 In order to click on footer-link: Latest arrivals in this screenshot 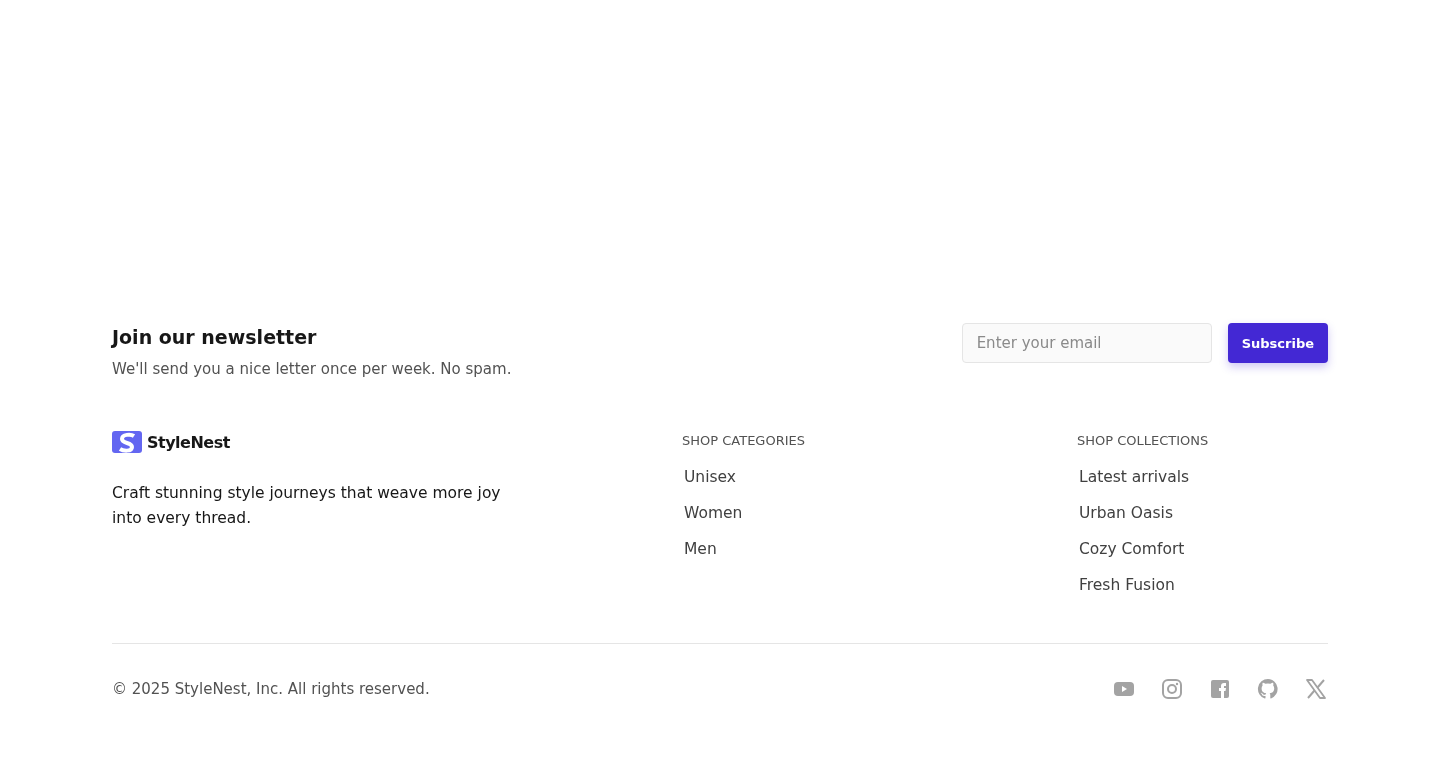, I will do `click(1134, 477)`.